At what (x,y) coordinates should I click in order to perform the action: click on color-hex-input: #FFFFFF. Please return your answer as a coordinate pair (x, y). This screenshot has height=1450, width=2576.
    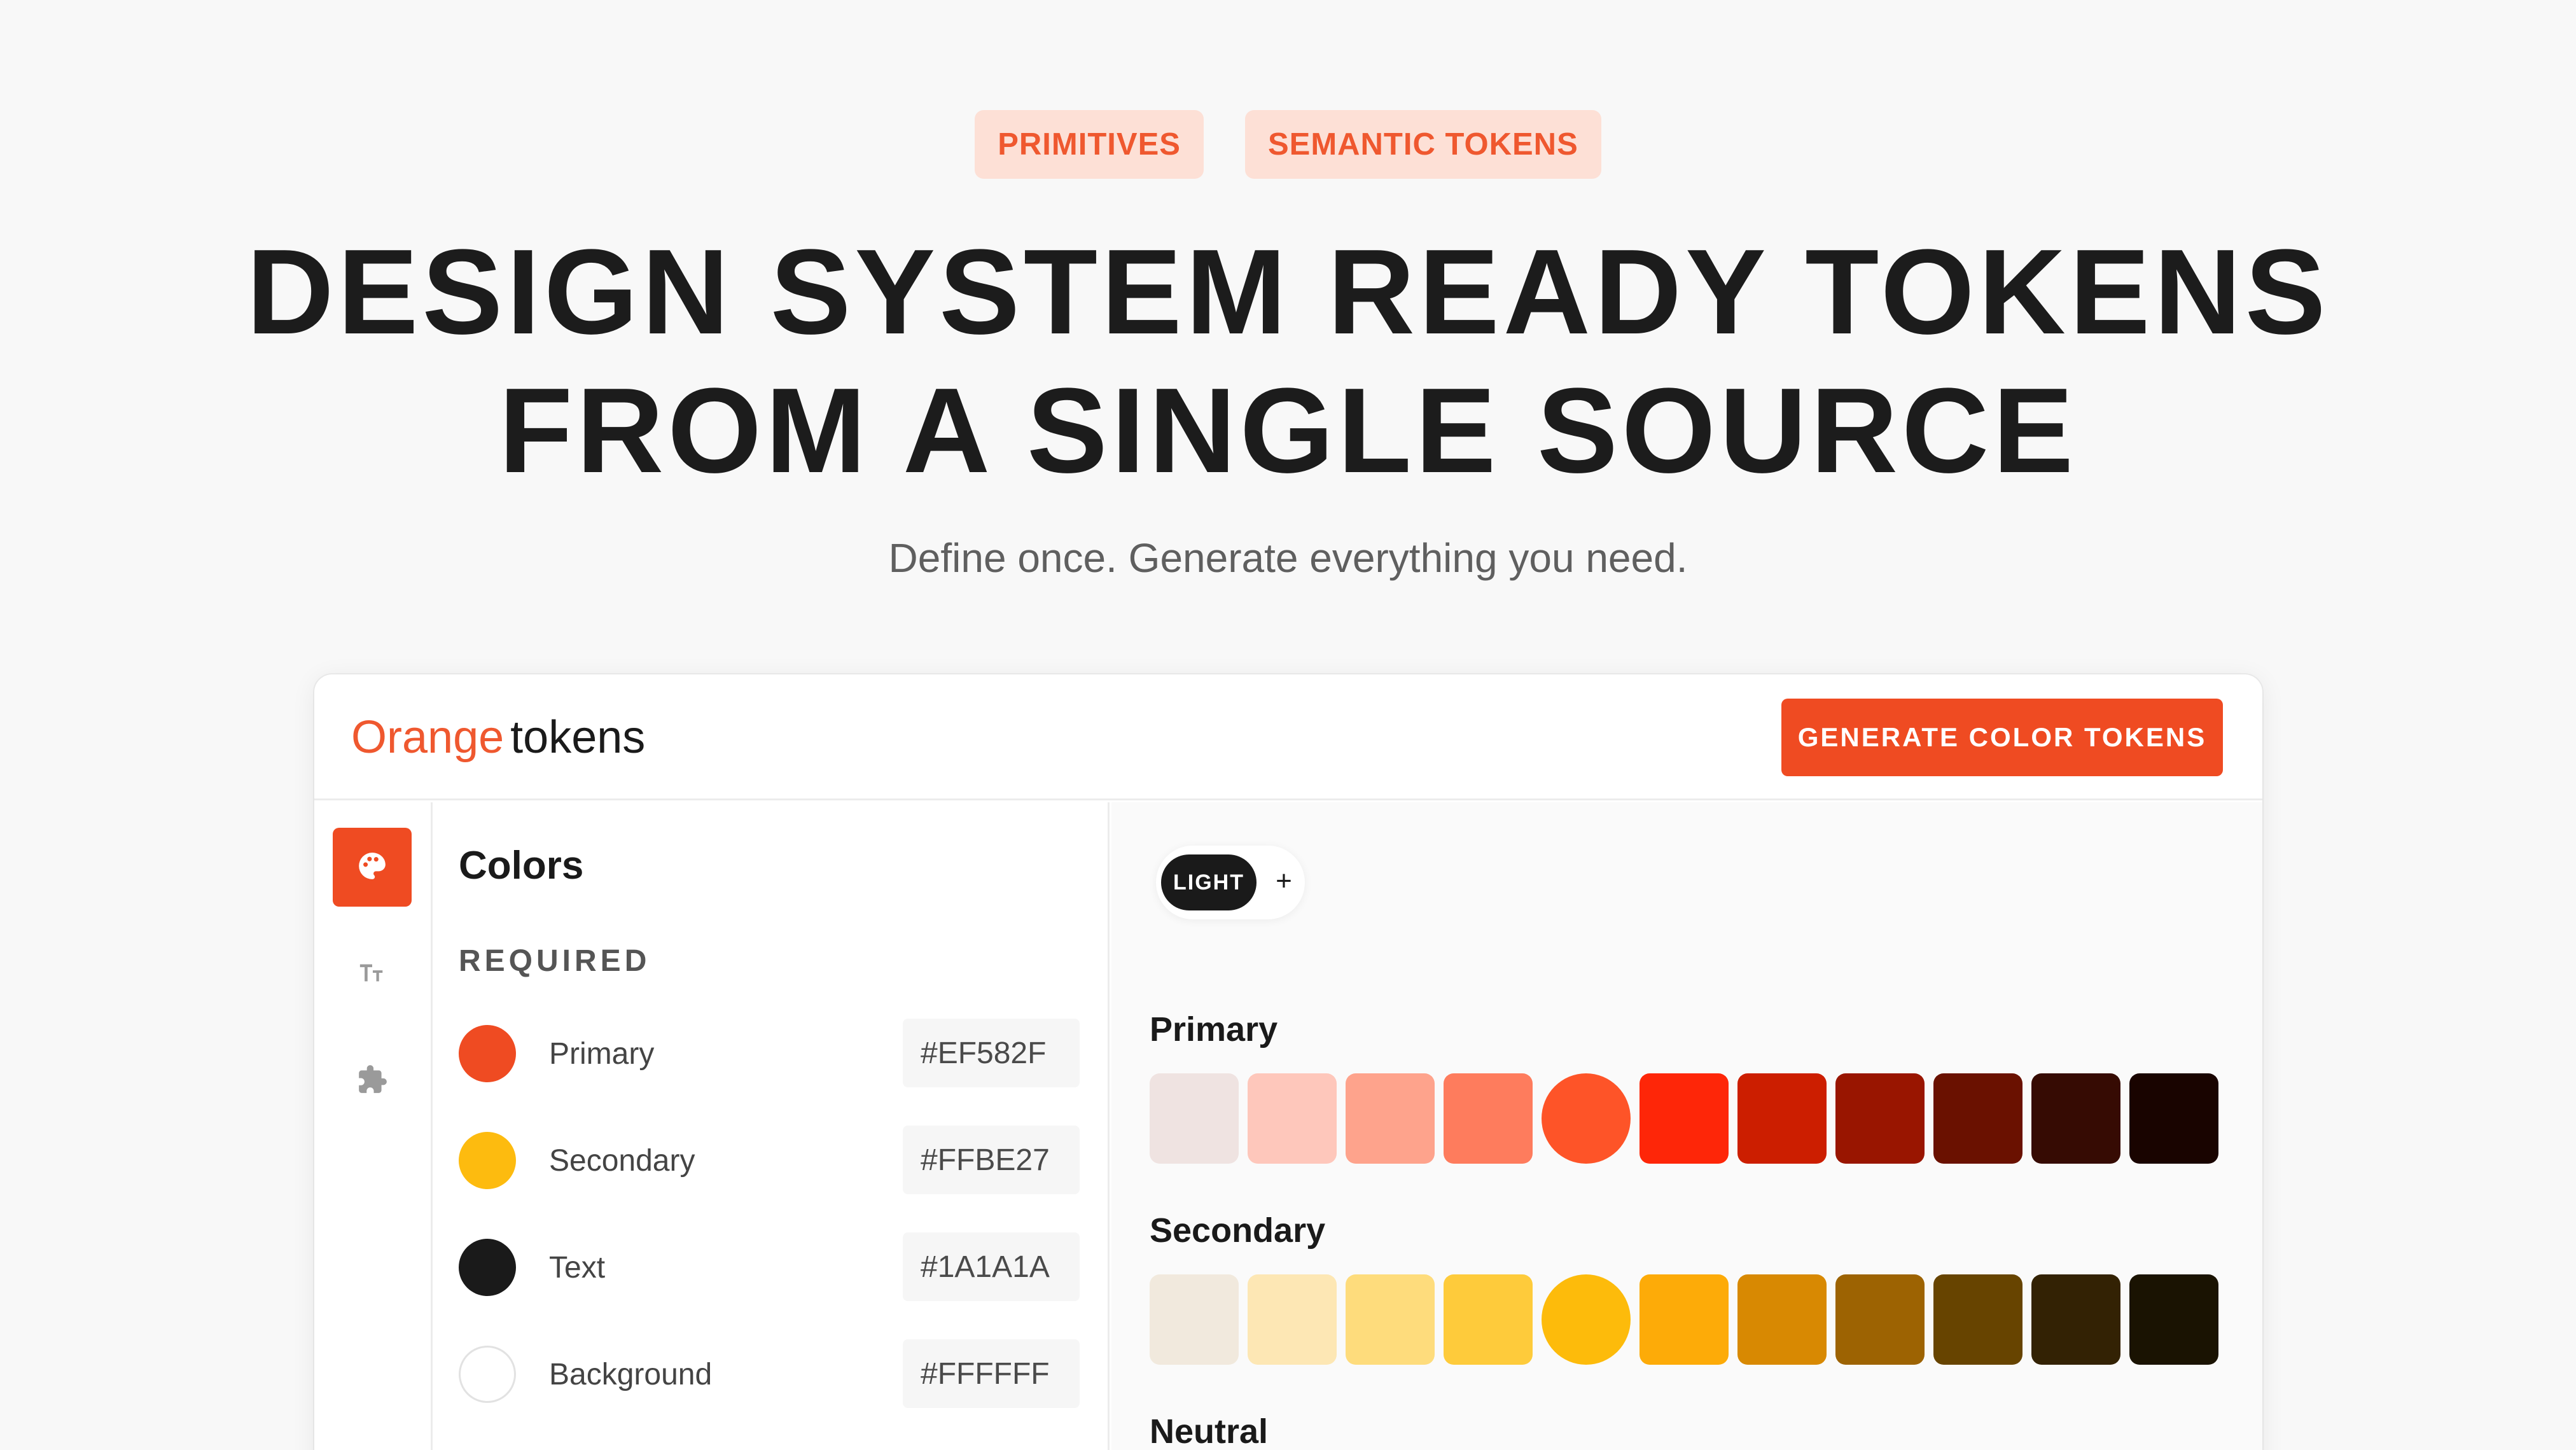
    Looking at the image, I should click on (991, 1374).